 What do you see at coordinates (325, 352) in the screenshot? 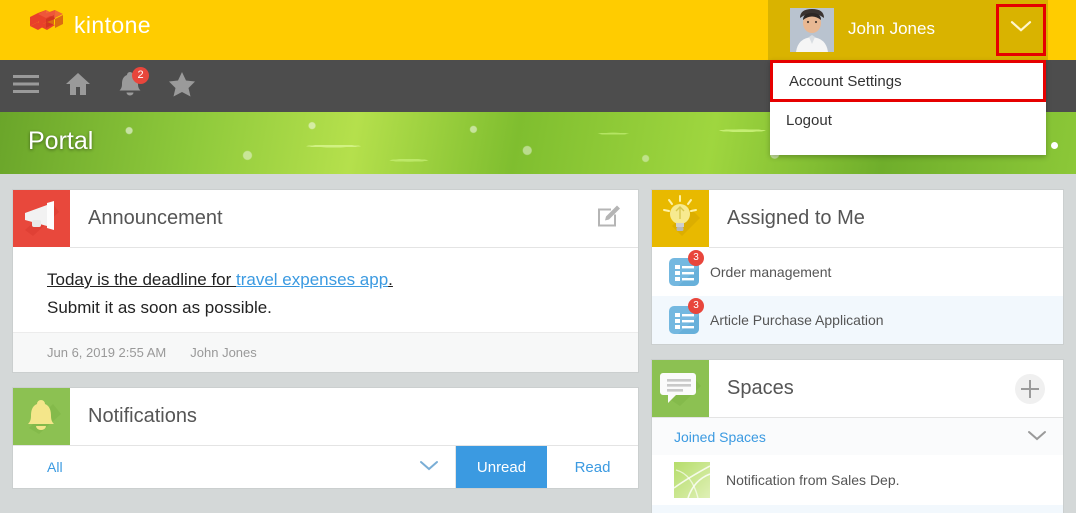
I see `announcement-footer: Jun 6, 2019 2:55 AM John Jones` at bounding box center [325, 352].